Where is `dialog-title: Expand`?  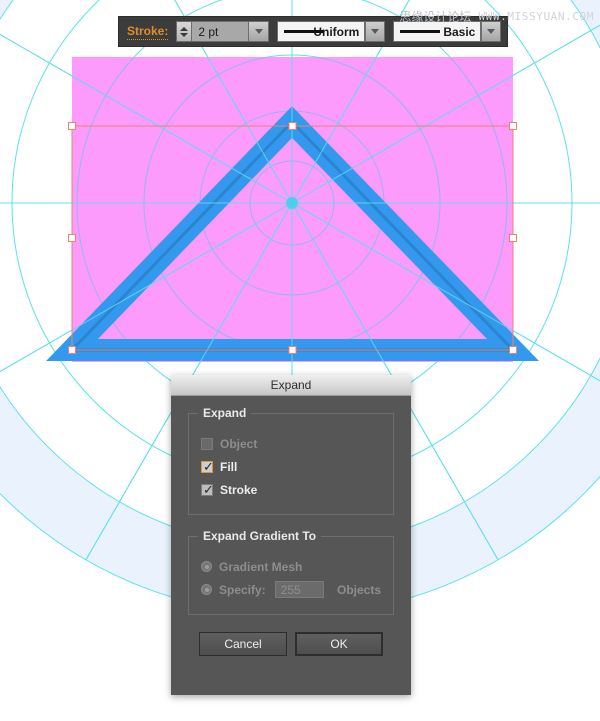 dialog-title: Expand is located at coordinates (291, 385).